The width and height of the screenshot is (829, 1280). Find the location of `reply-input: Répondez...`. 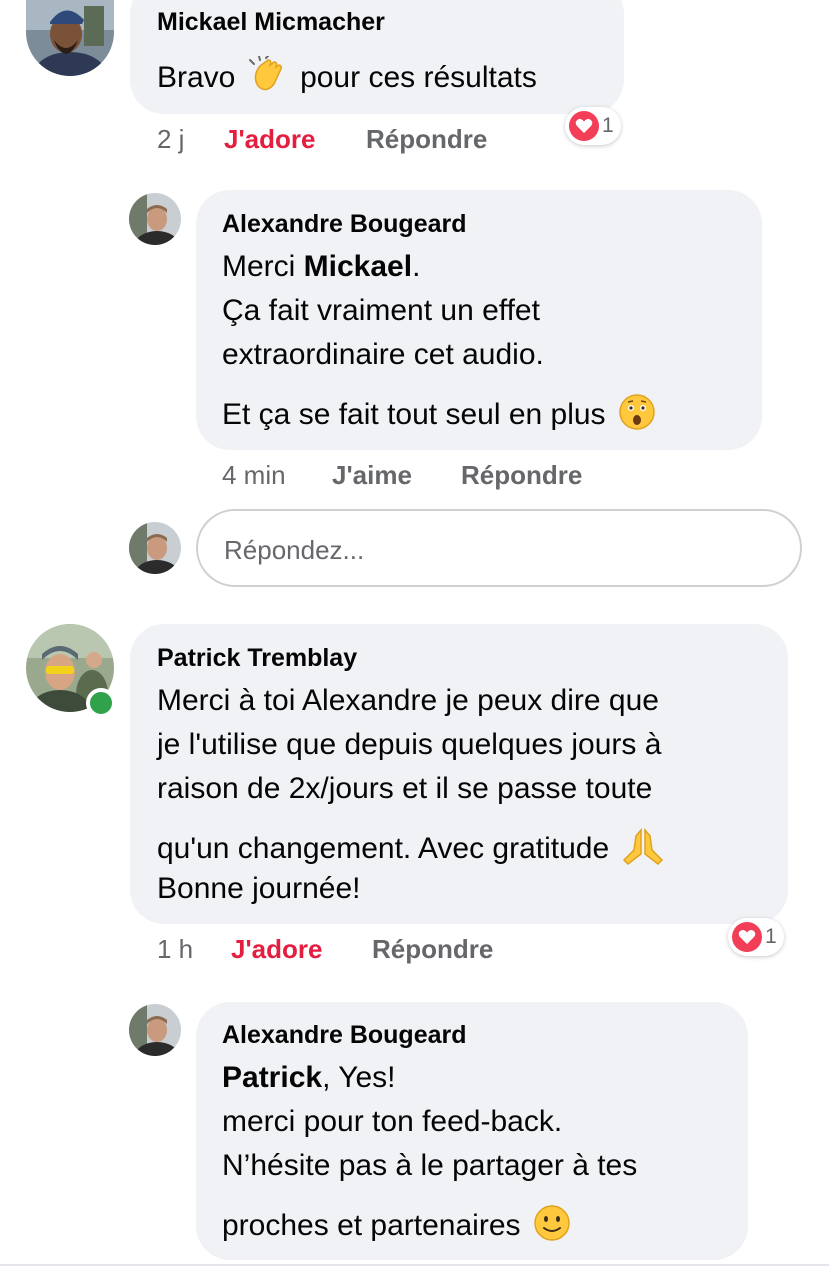

reply-input: Répondez... is located at coordinates (499, 548).